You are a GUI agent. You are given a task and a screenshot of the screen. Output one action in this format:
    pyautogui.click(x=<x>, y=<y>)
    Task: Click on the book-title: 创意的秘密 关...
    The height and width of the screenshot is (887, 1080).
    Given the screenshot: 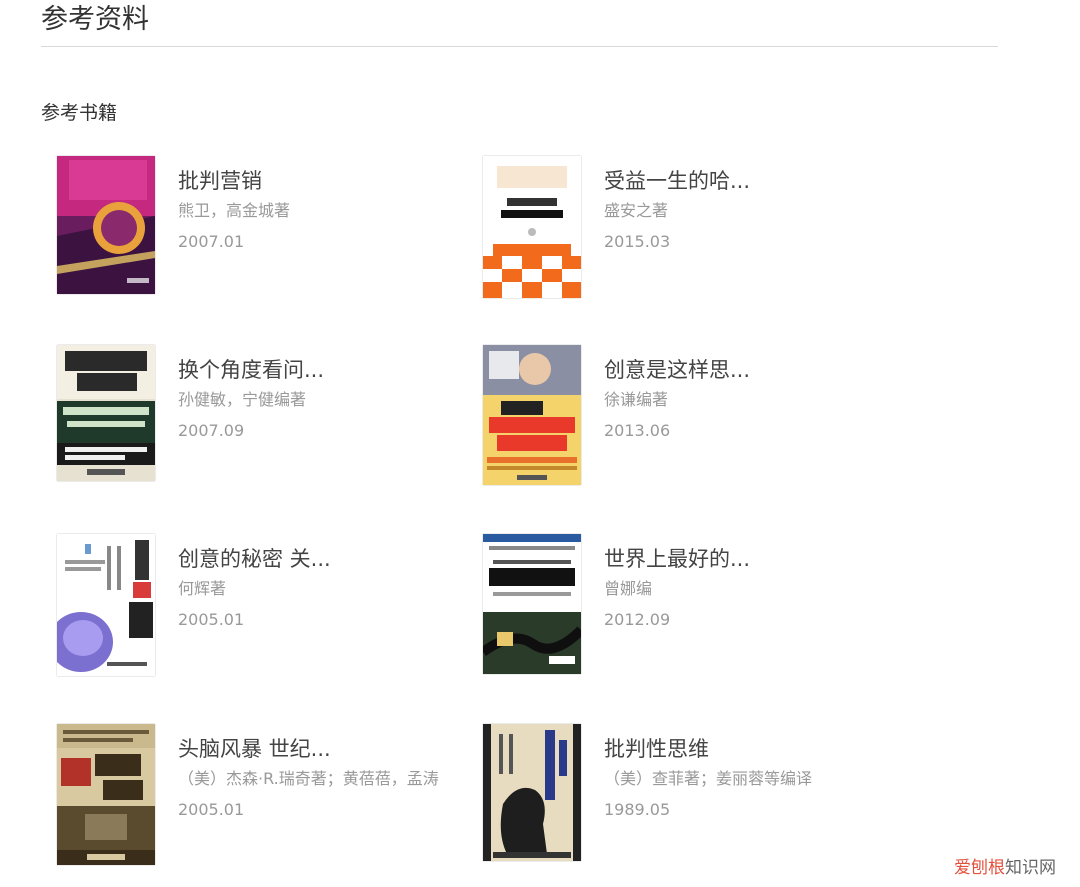 What is the action you would take?
    pyautogui.click(x=254, y=559)
    